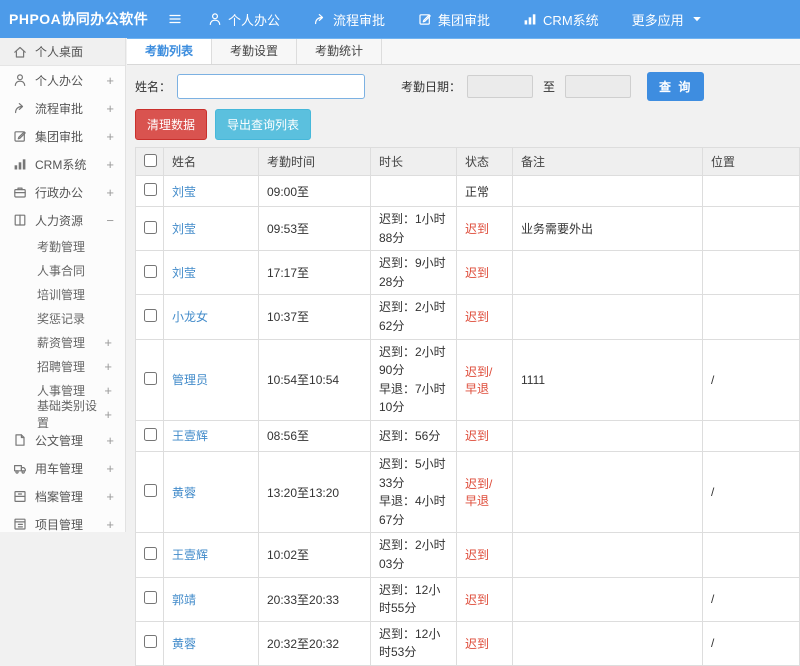  I want to click on sidebar-item-project-mgmt: 项目管理 +, so click(62, 521).